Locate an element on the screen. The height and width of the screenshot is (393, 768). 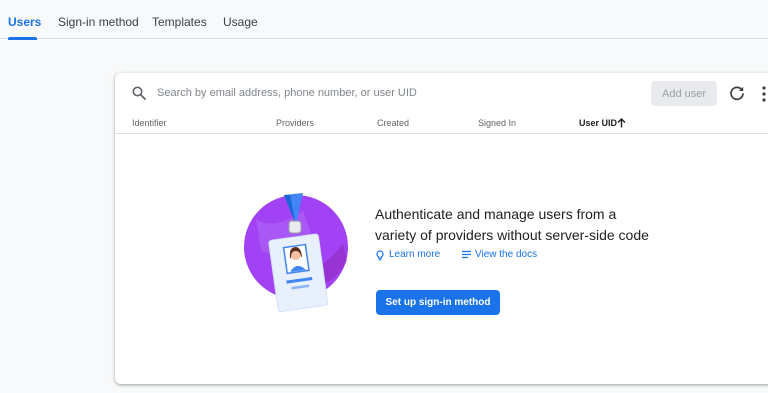
more-vert-icon is located at coordinates (764, 94).